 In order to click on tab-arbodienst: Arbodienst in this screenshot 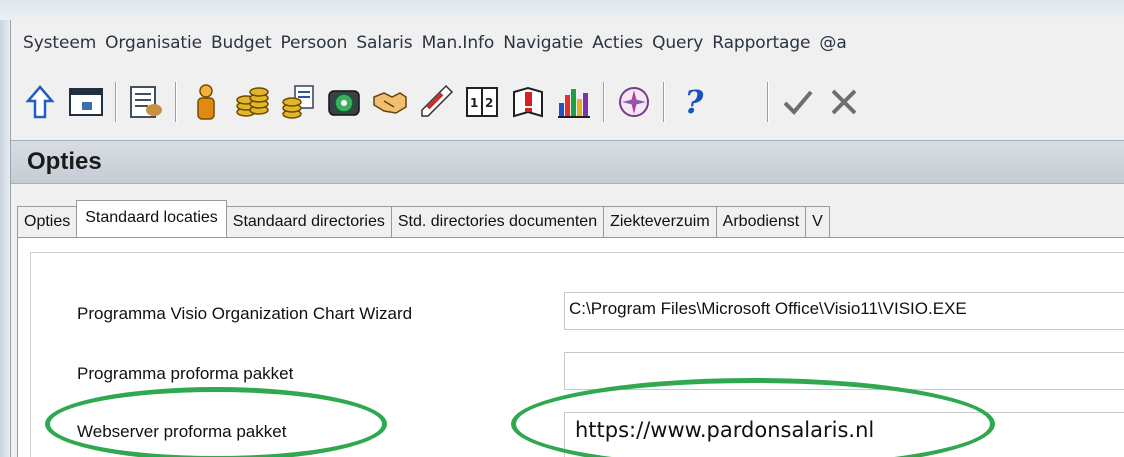, I will do `click(761, 221)`.